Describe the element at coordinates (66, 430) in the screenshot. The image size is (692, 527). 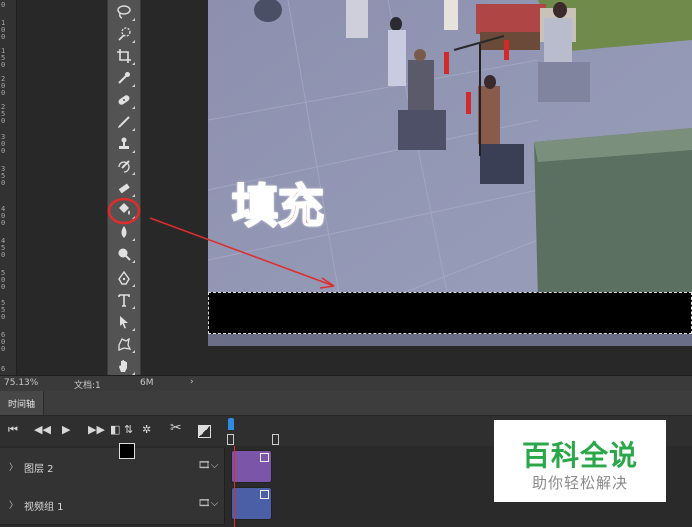
I see `play-icon: ▶` at that location.